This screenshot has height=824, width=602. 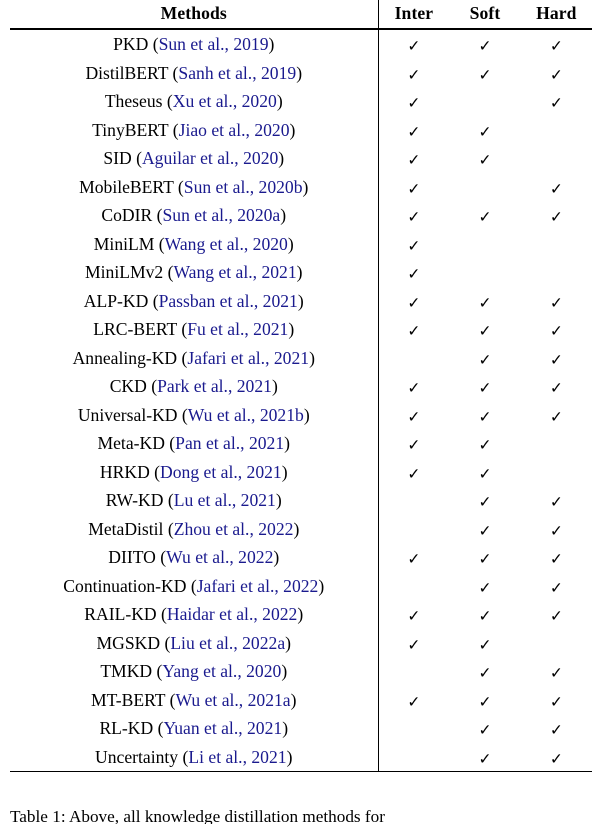 What do you see at coordinates (131, 44) in the screenshot?
I see `method-name: PKD` at bounding box center [131, 44].